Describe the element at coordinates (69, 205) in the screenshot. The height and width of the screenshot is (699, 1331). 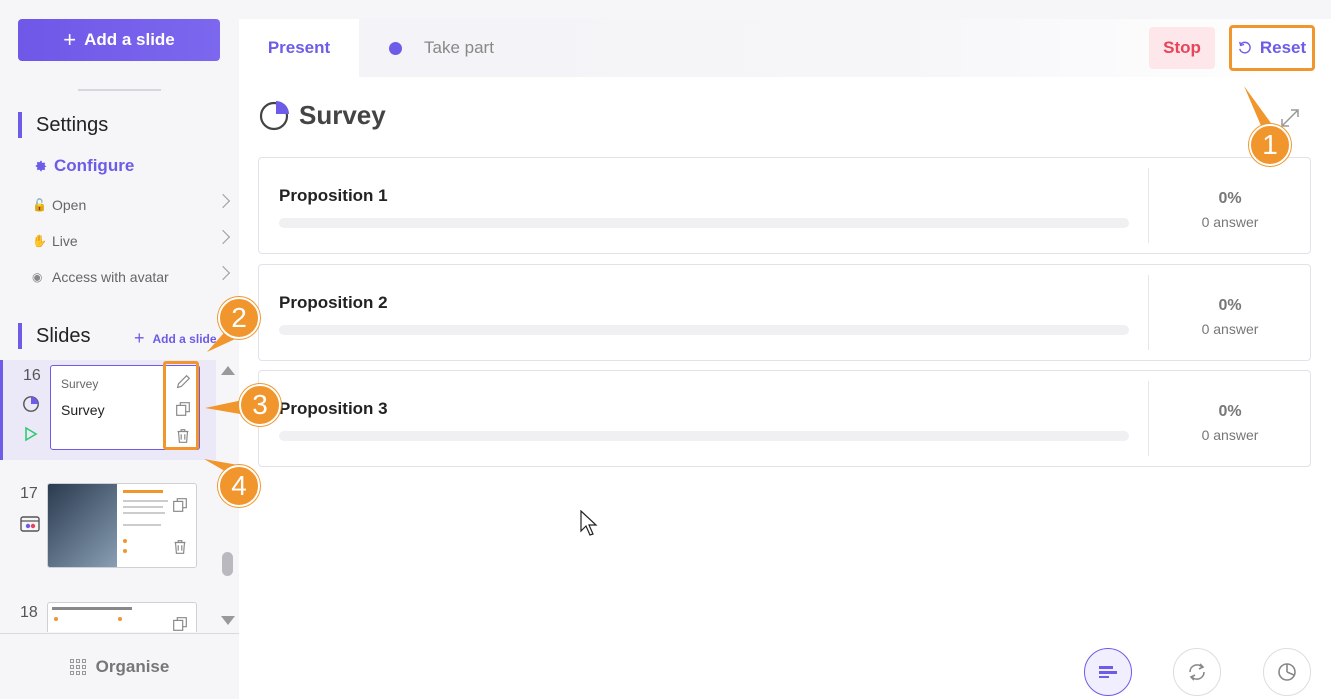
I see `menu-item-label: Open` at that location.